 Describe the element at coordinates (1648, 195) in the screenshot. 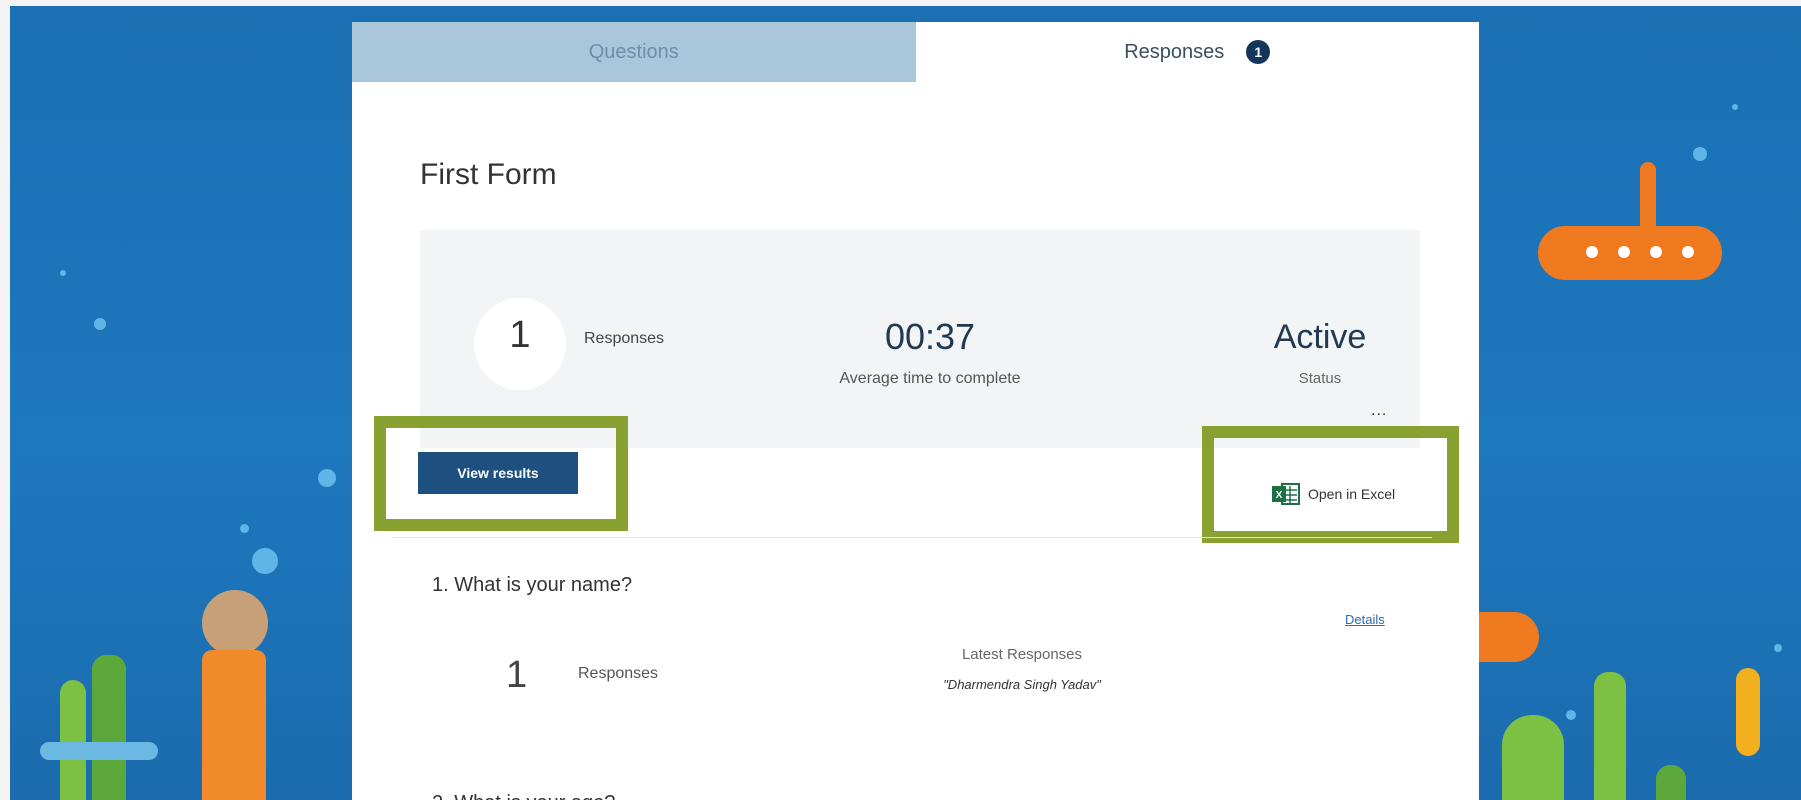

I see `submarine-tower-decoration` at that location.